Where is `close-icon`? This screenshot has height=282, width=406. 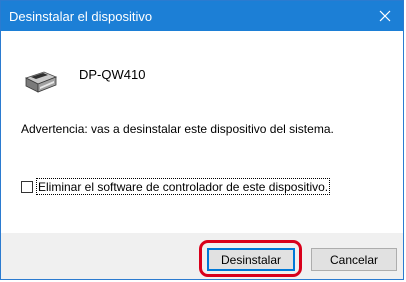 close-icon is located at coordinates (385, 16).